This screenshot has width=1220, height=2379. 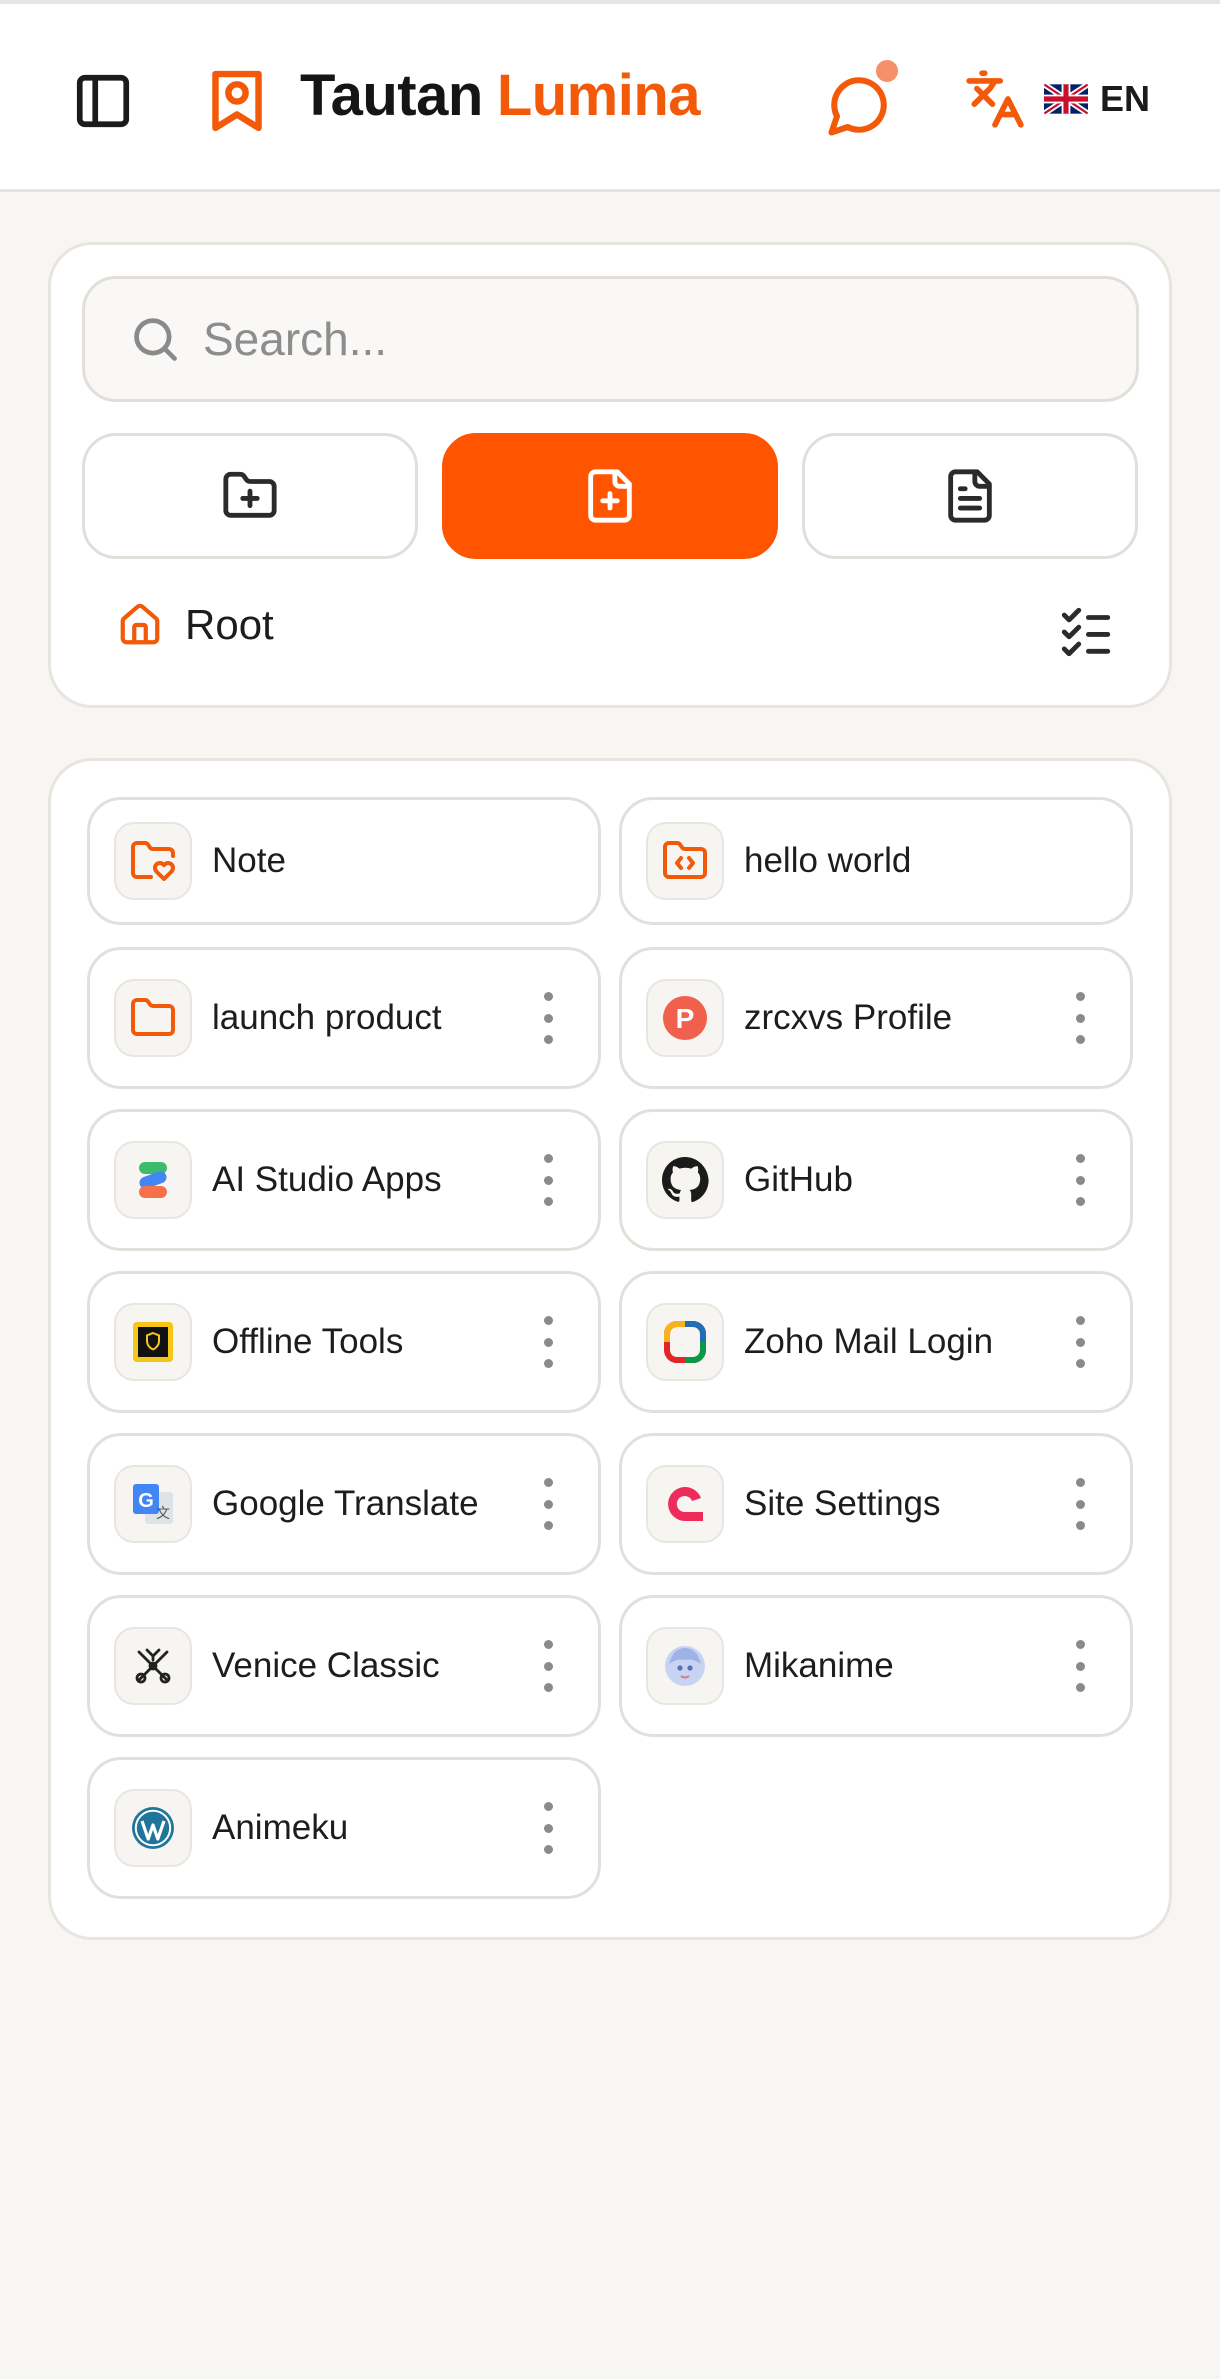 I want to click on brand-title: Tautan Lumina, so click(x=500, y=95).